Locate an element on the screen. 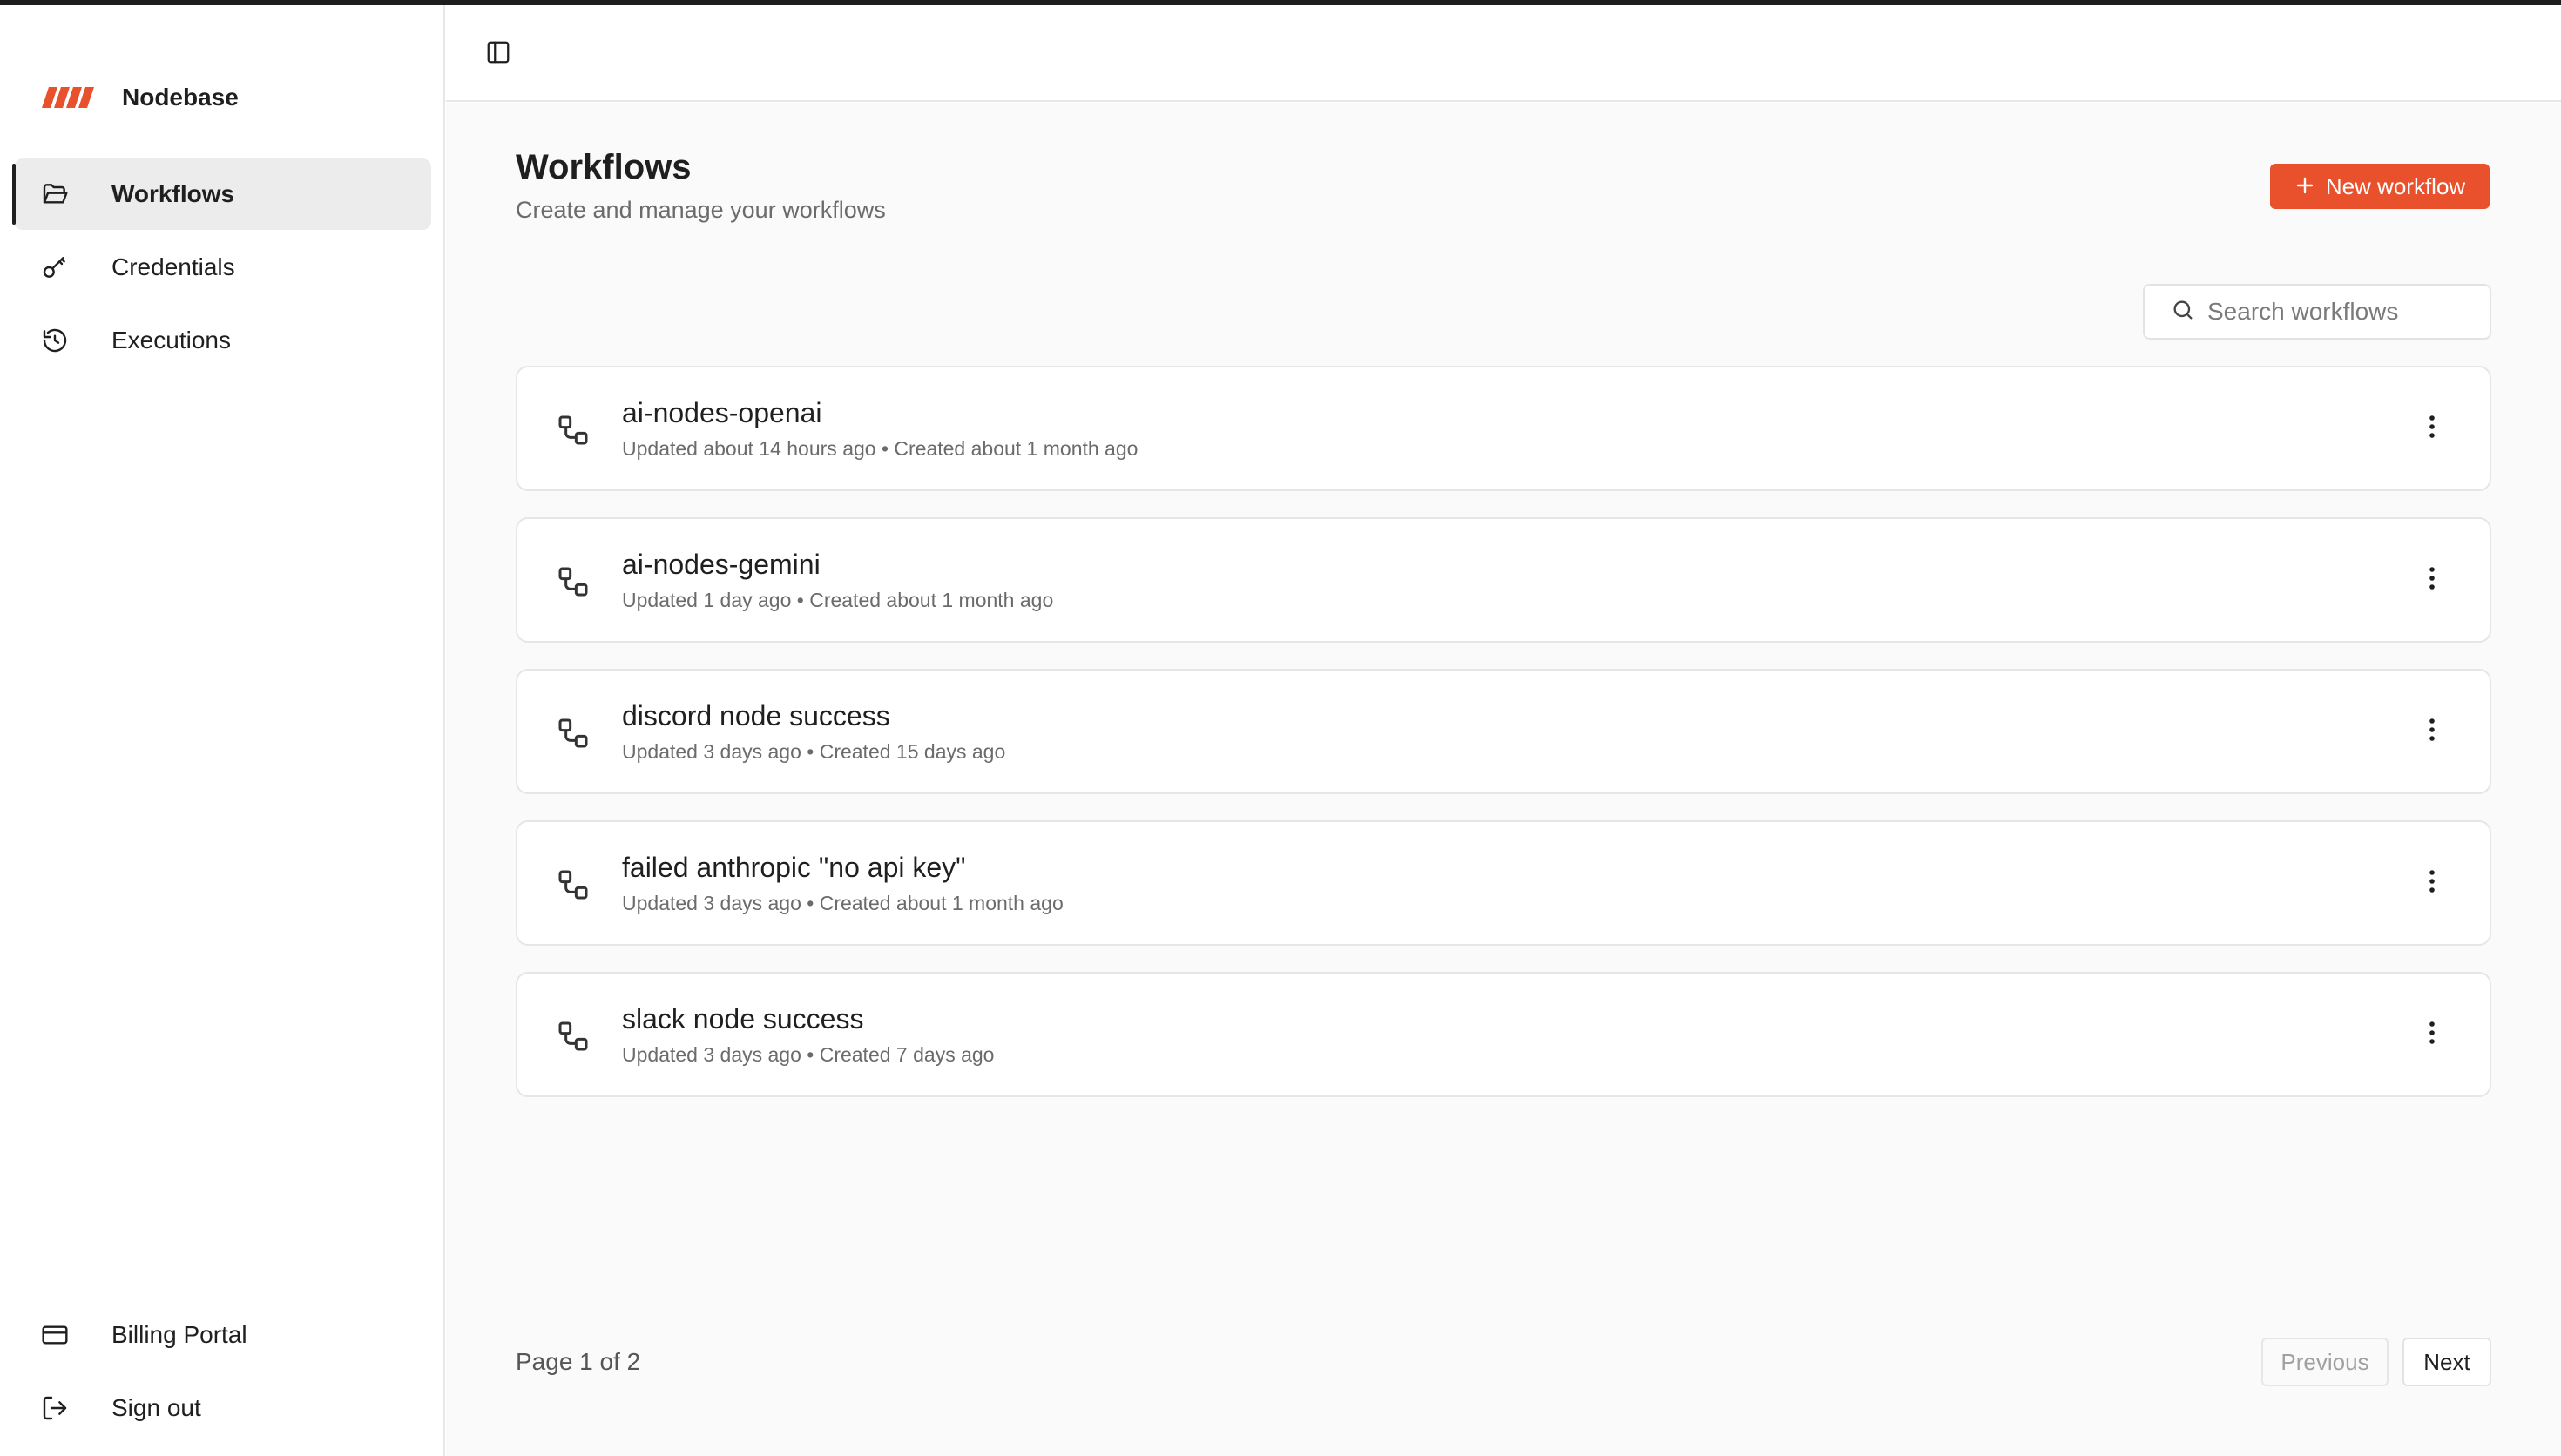 This screenshot has width=2561, height=1456. brand-name: Nodebase is located at coordinates (180, 97).